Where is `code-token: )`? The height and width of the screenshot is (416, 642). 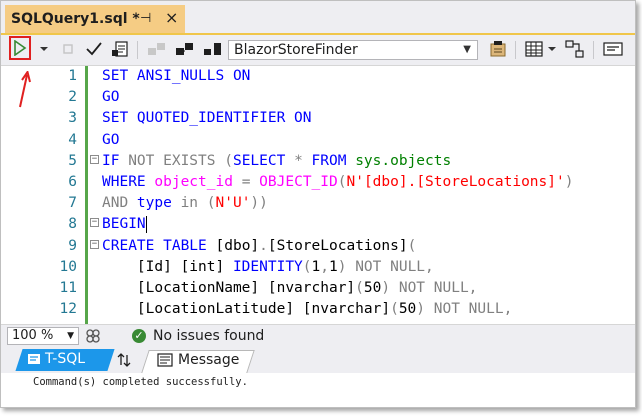 code-token: ) is located at coordinates (569, 182).